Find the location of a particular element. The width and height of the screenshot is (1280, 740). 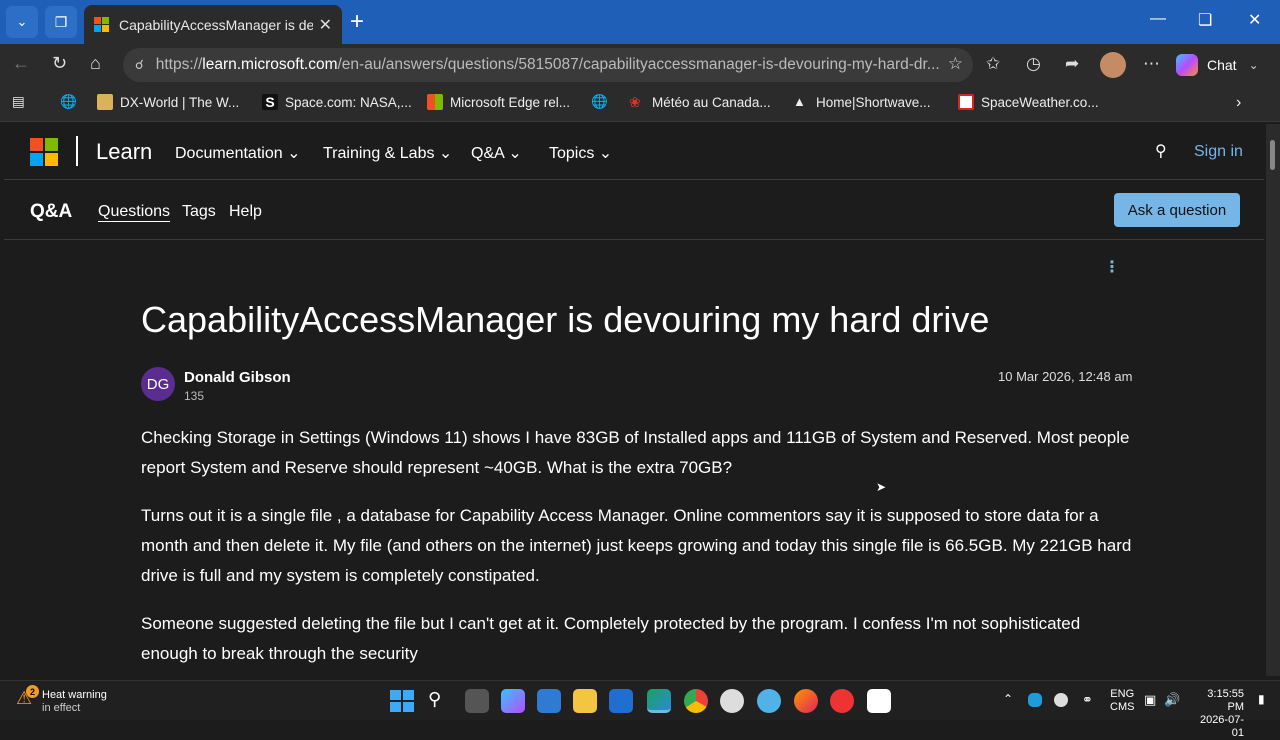

more-actions-icon: ⋮ is located at coordinates (1112, 267).